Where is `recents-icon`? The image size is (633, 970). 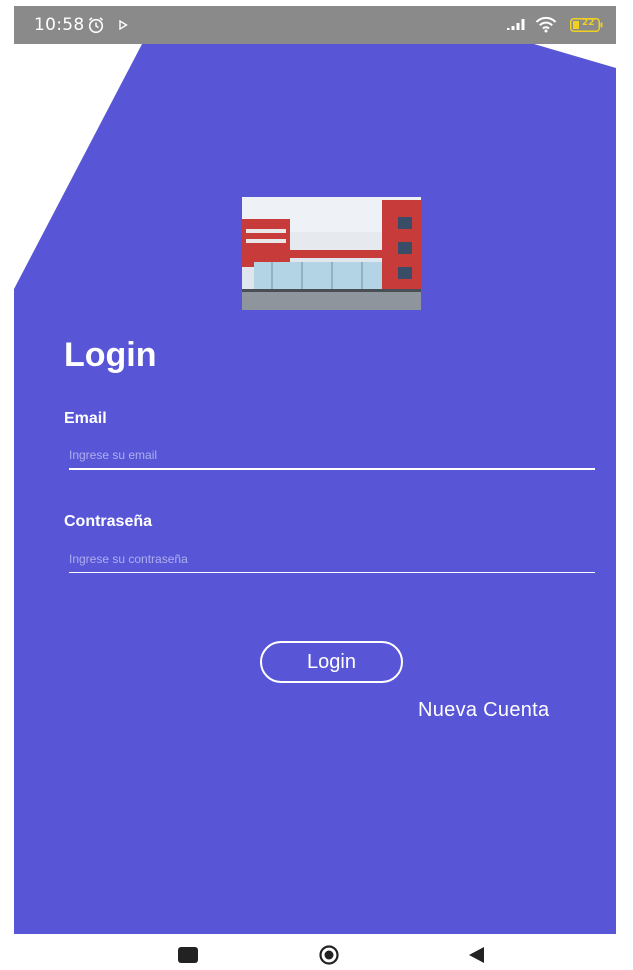 recents-icon is located at coordinates (188, 955).